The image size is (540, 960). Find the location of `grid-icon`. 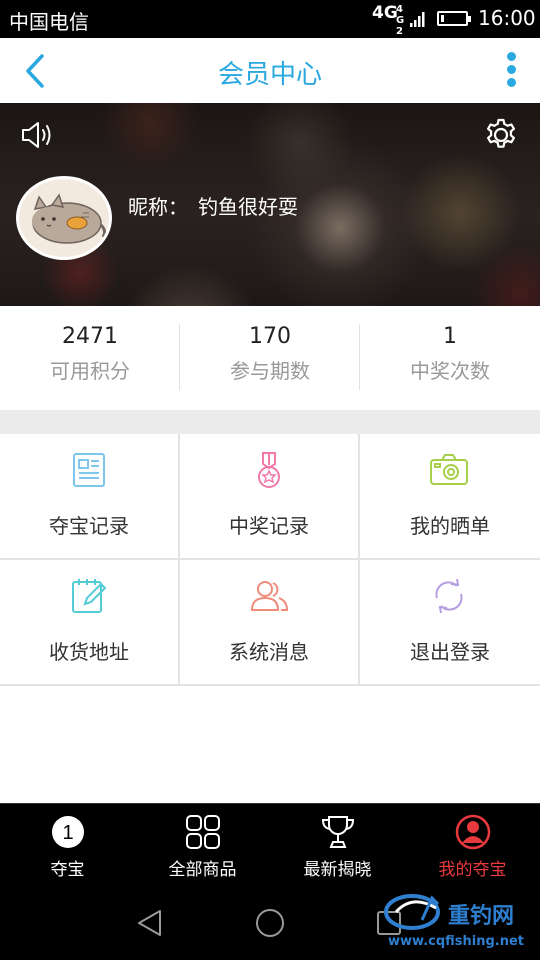

grid-icon is located at coordinates (202, 832).